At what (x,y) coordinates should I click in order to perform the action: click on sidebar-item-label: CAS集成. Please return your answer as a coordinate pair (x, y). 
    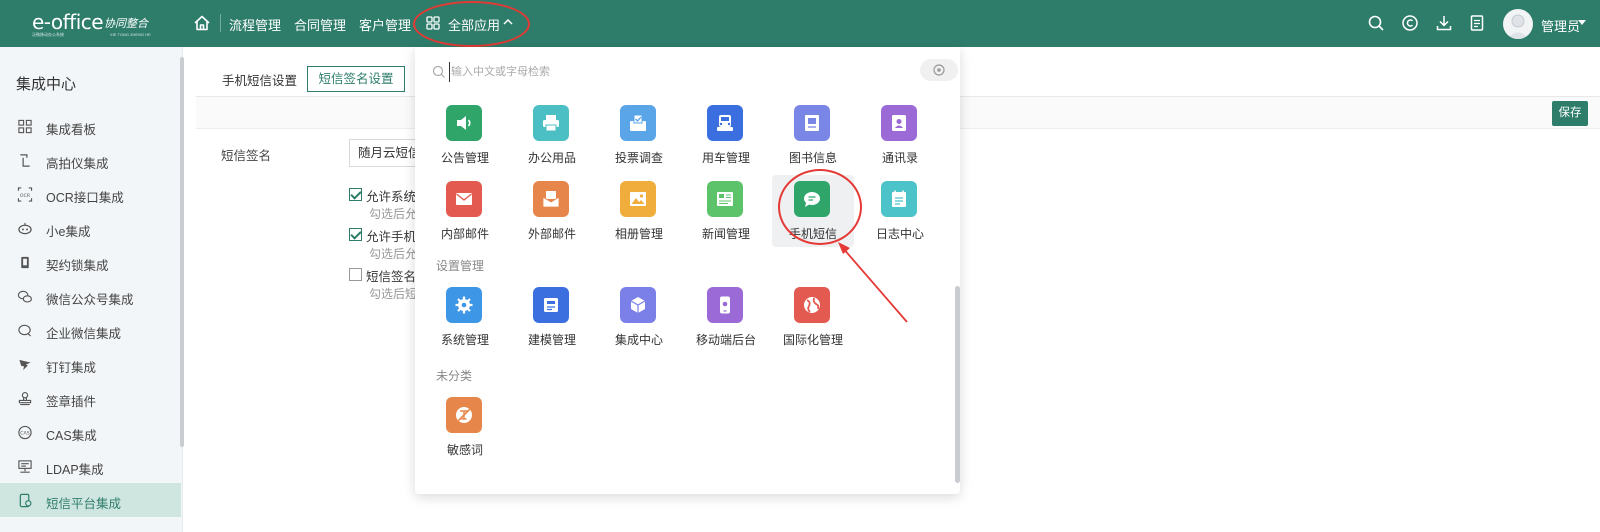
    Looking at the image, I should click on (71, 436).